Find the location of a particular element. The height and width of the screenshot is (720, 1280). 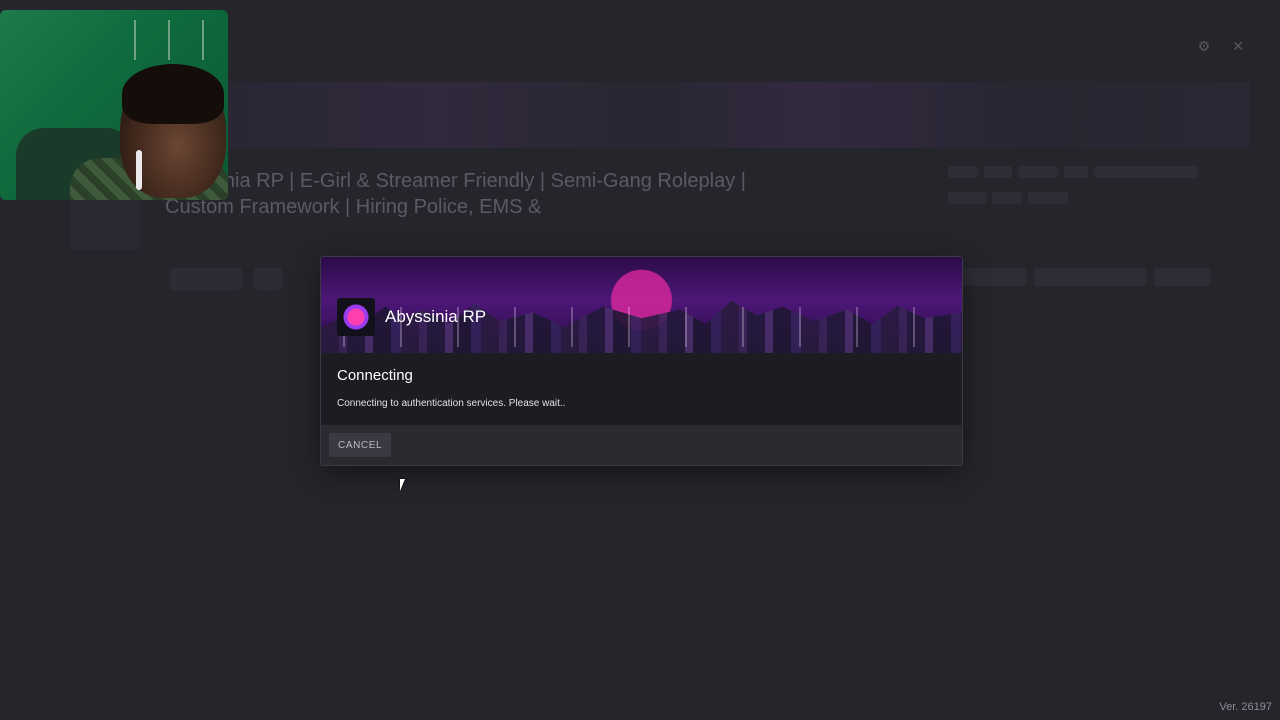

settings-icon: ⚙ is located at coordinates (1204, 46).